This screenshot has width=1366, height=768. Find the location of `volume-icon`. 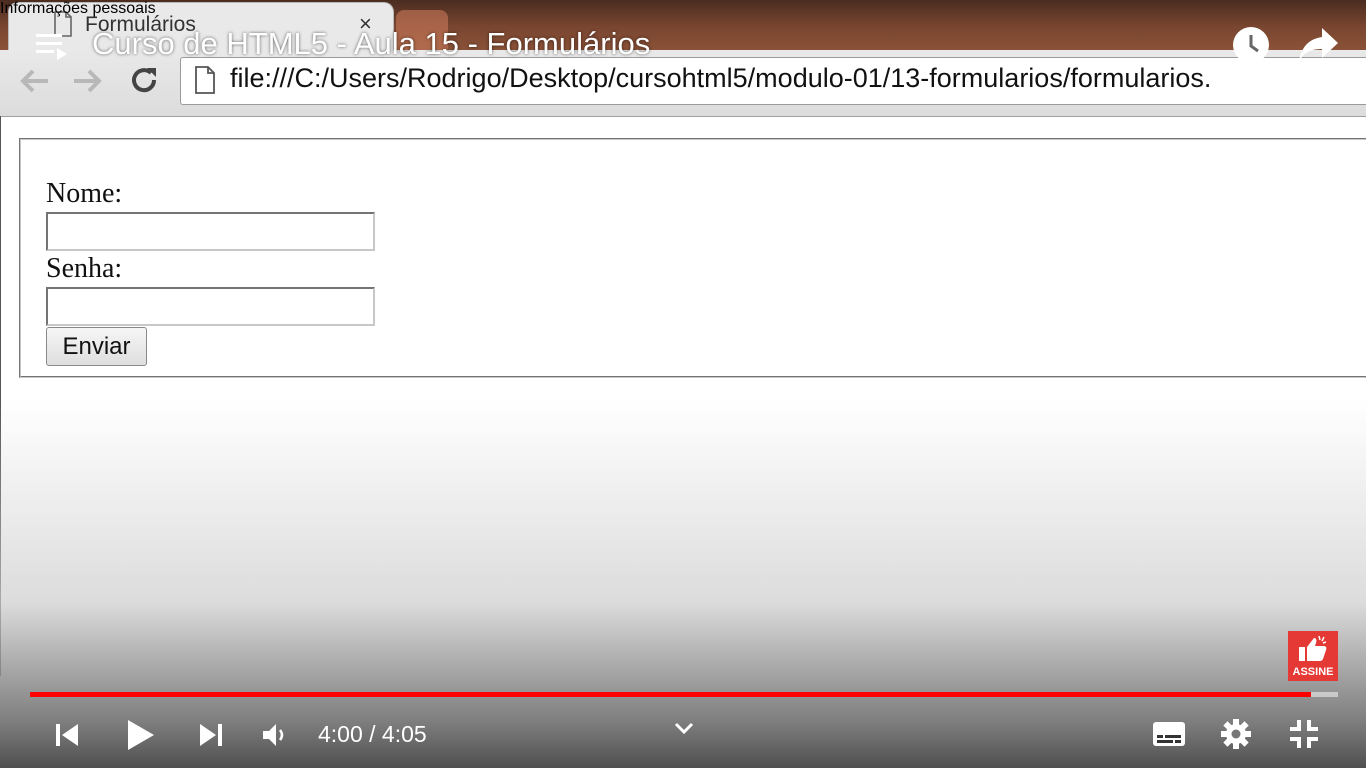

volume-icon is located at coordinates (276, 735).